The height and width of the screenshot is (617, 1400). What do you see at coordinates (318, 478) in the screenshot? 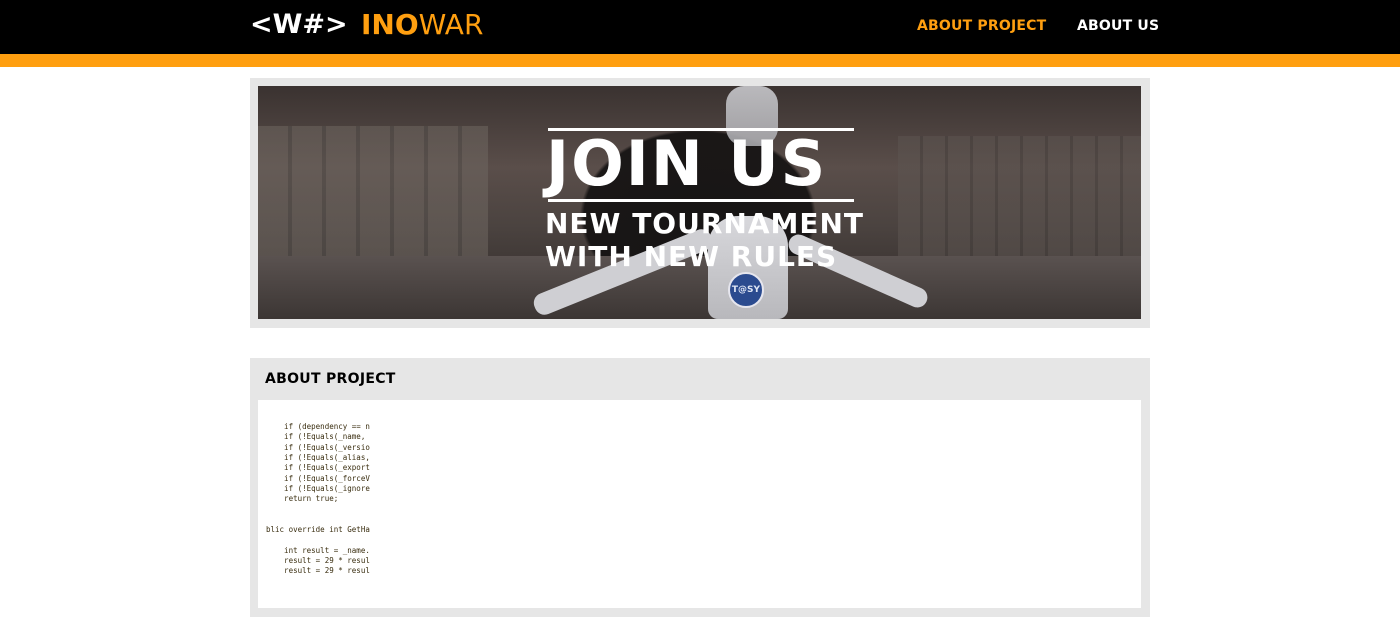
I see `code-line: if (!Equals(_forceVer` at bounding box center [318, 478].